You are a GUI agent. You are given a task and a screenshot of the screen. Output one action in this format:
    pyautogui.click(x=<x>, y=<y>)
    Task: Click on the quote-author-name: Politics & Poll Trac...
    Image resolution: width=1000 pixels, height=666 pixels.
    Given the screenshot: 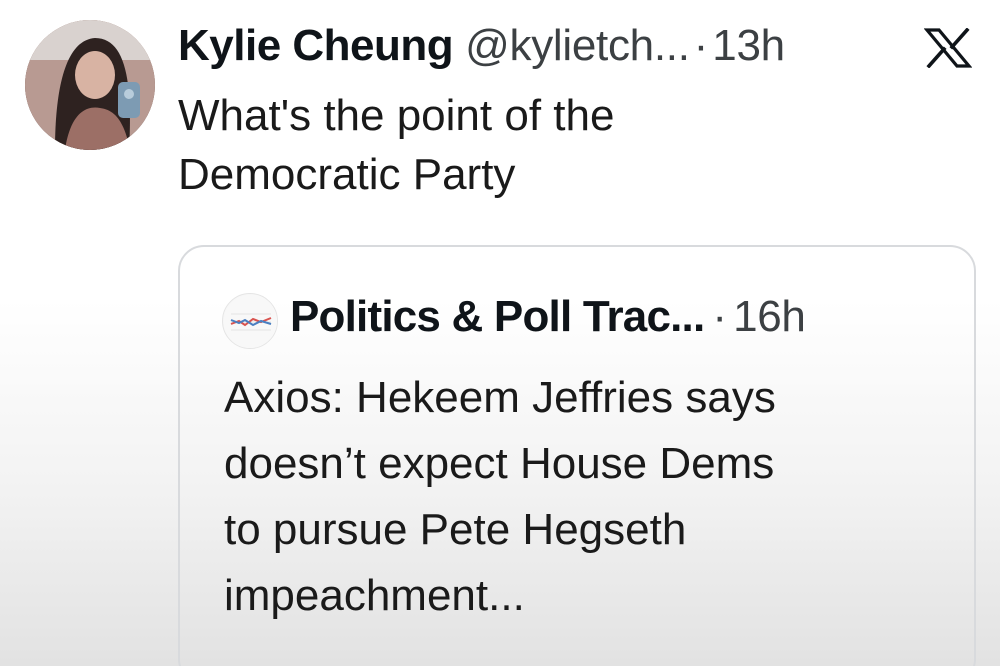 What is the action you would take?
    pyautogui.click(x=497, y=317)
    